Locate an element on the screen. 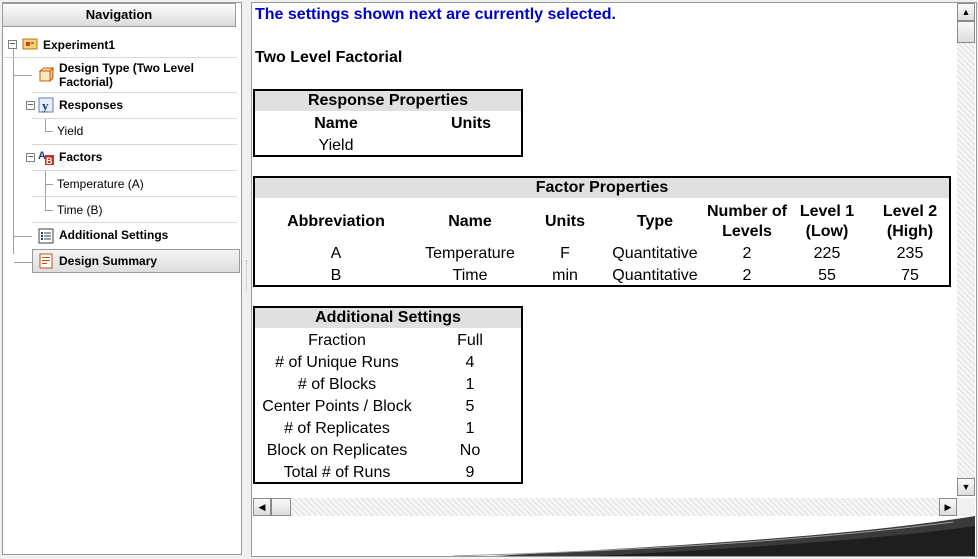 The width and height of the screenshot is (978, 559). scrollbar-corner is located at coordinates (966, 507).